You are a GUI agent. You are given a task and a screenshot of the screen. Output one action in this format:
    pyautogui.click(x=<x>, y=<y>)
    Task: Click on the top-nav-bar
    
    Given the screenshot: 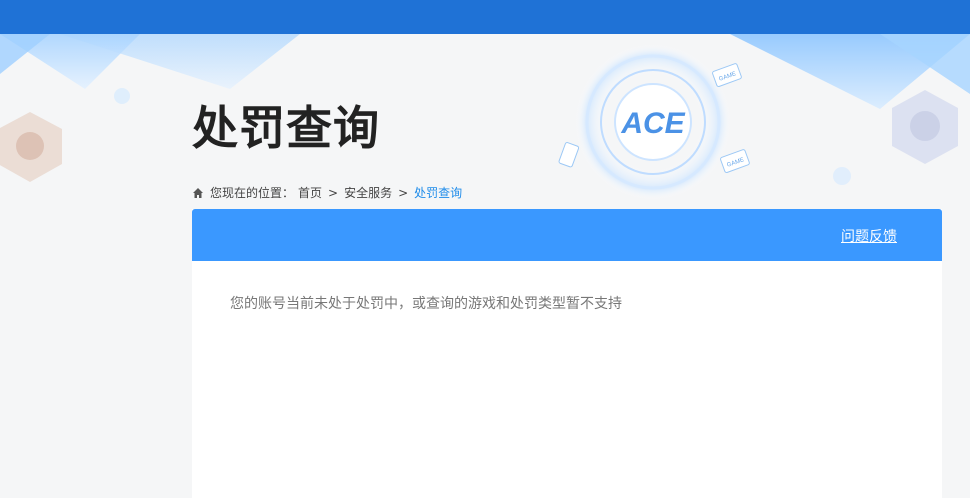 What is the action you would take?
    pyautogui.click(x=485, y=17)
    